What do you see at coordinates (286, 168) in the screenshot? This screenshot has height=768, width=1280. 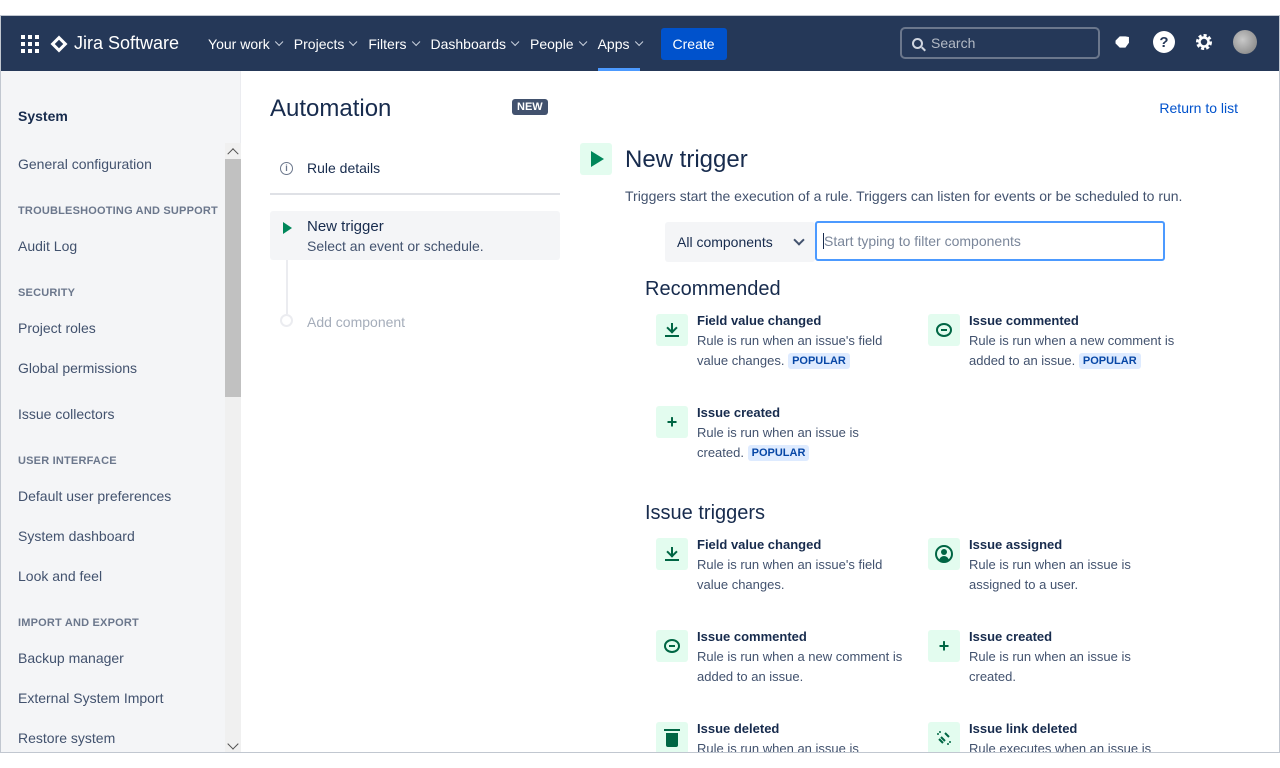 I see `info-icon: i` at bounding box center [286, 168].